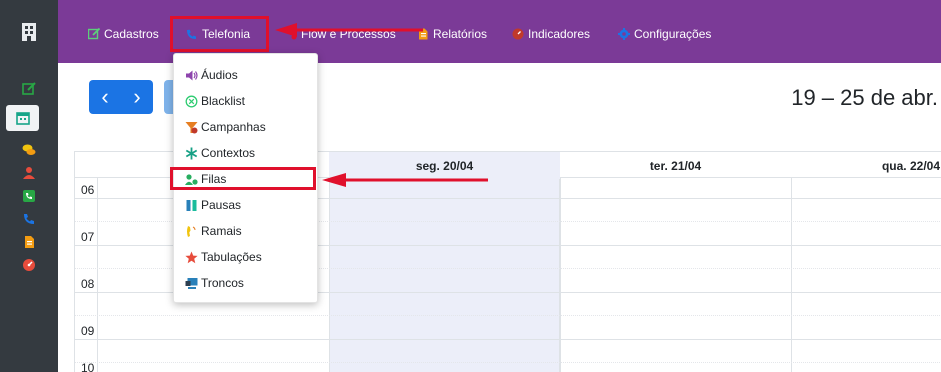  What do you see at coordinates (624, 34) in the screenshot?
I see `gear-icon` at bounding box center [624, 34].